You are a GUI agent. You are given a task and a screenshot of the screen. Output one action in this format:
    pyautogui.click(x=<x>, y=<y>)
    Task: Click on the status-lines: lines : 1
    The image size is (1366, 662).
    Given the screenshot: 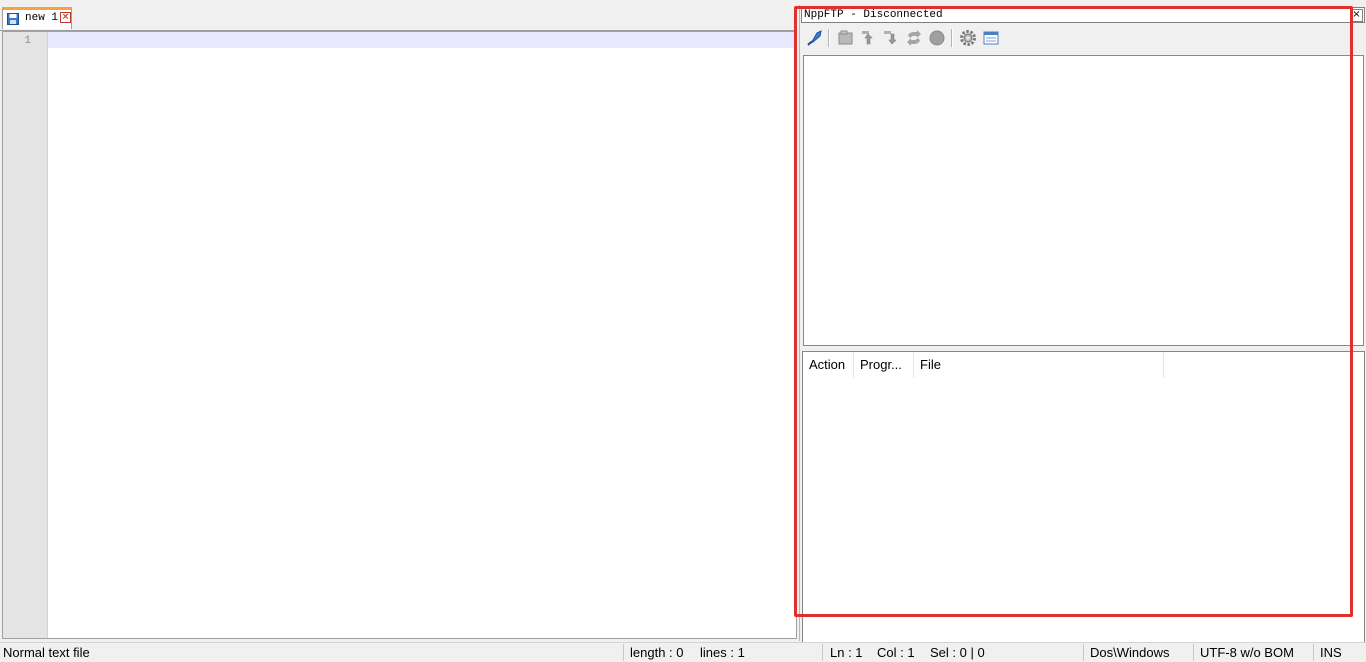 What is the action you would take?
    pyautogui.click(x=722, y=652)
    